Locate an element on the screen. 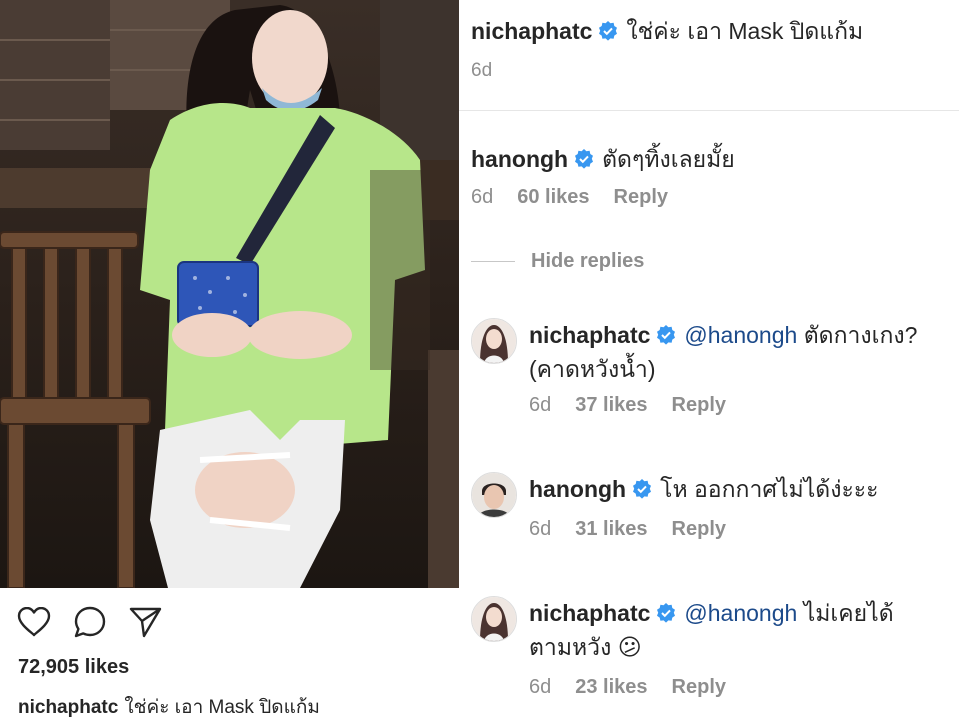 The width and height of the screenshot is (959, 722). post-caption: nichaphatc ใช่ค่ะ เอา Mask ปิดแก้ม is located at coordinates (169, 707).